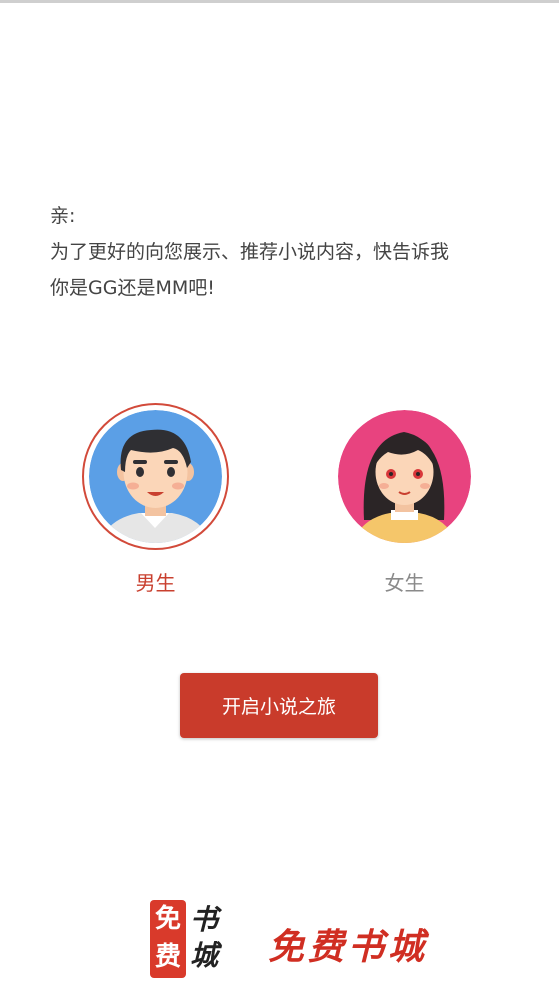  What do you see at coordinates (63, 216) in the screenshot?
I see `greeting-line-1: 亲:` at bounding box center [63, 216].